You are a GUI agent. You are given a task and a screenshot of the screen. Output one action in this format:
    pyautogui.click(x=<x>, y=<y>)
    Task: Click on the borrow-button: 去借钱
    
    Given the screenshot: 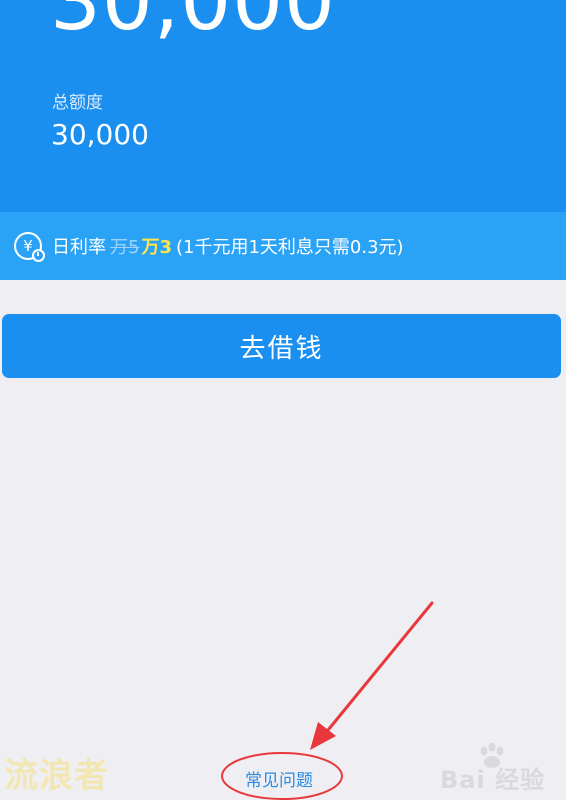 What is the action you would take?
    pyautogui.click(x=281, y=346)
    